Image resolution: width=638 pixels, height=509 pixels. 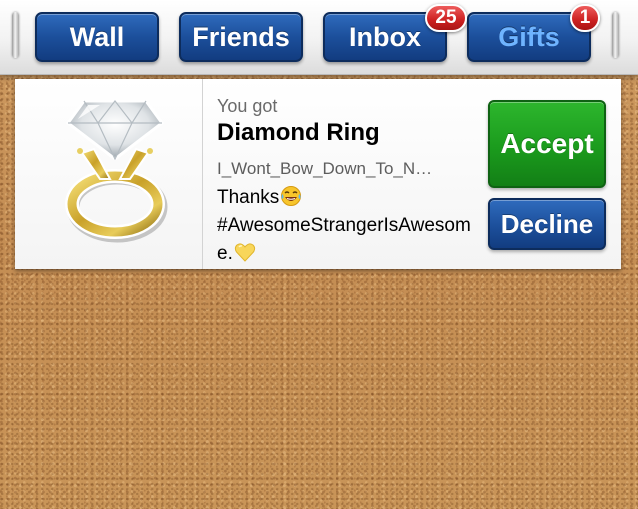 I want to click on gift-message-part1: Thanks, so click(x=248, y=197).